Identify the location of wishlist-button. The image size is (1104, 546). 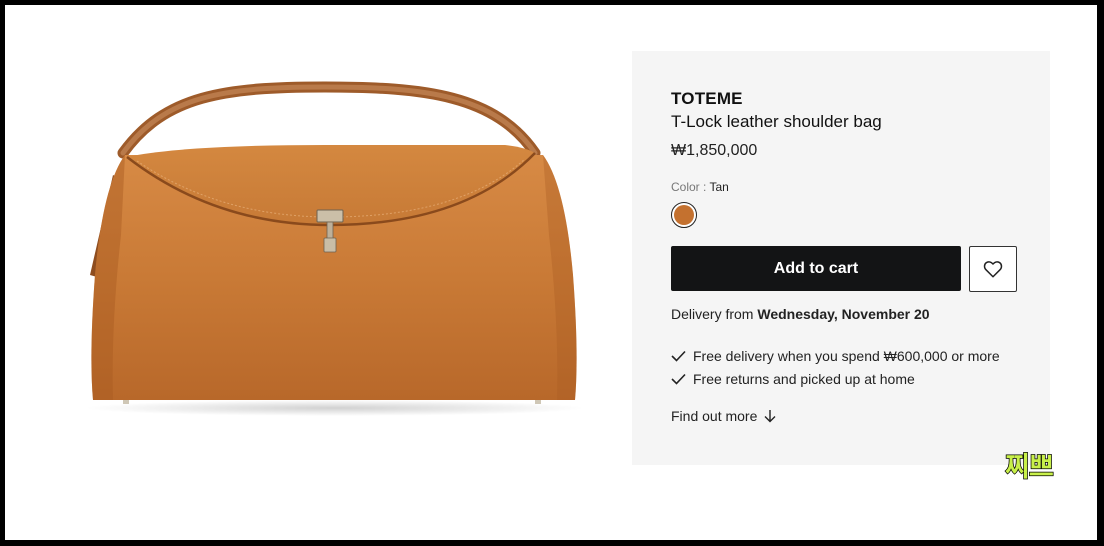
(993, 269).